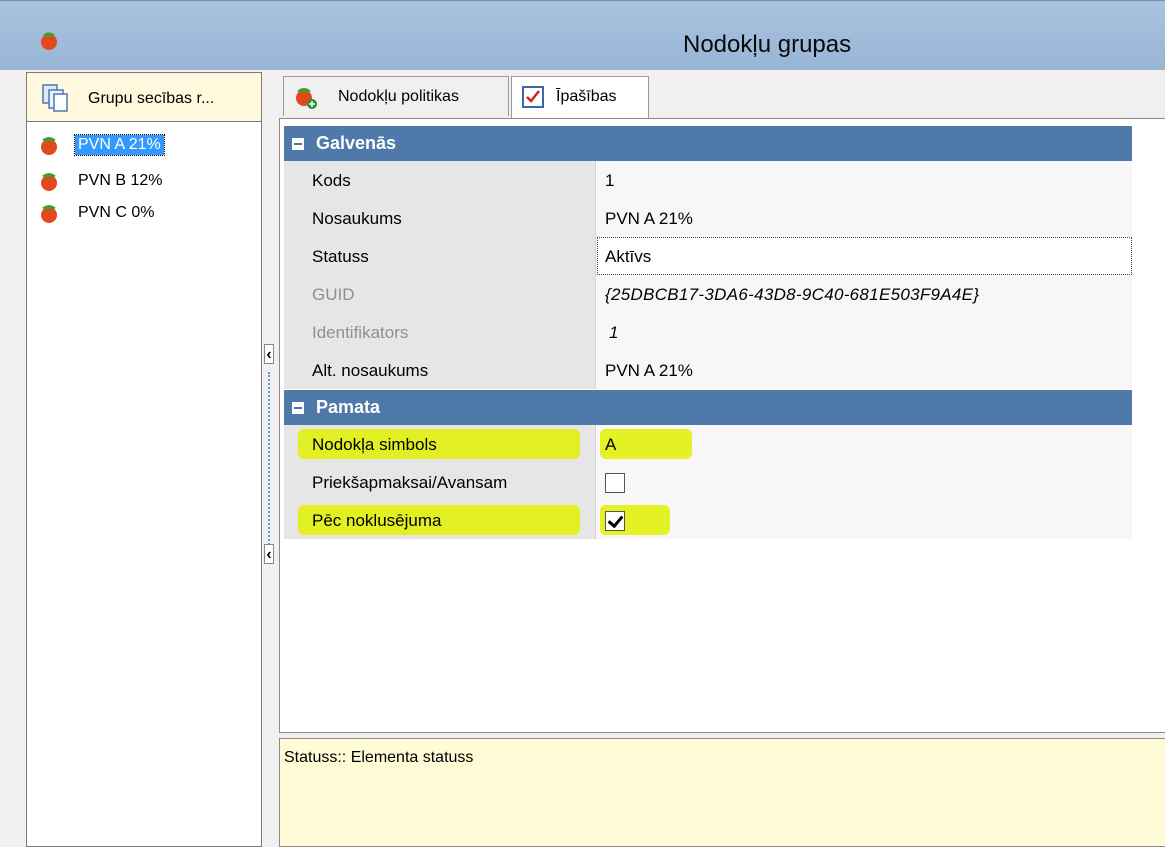 The image size is (1165, 847). Describe the element at coordinates (708, 482) in the screenshot. I see `property-row-priekšapmaksai: Priekšapmaksai/Avansam` at that location.